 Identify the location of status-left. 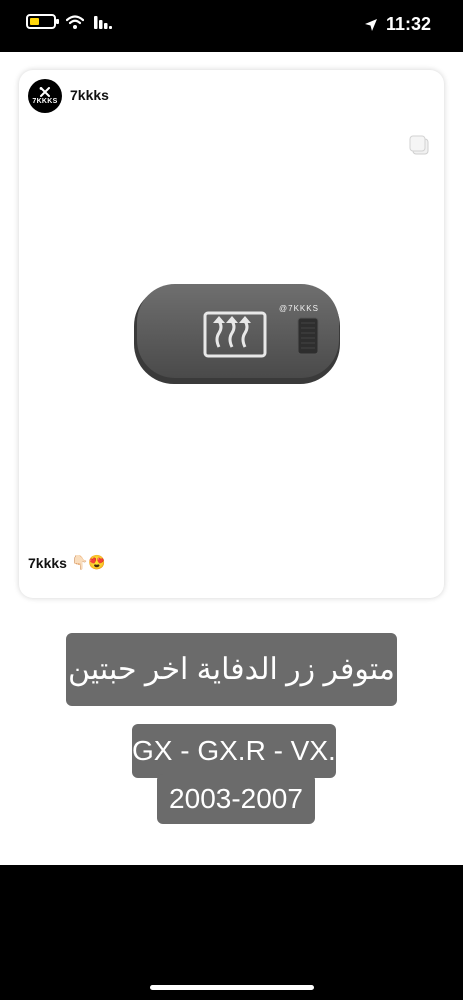
(69, 21).